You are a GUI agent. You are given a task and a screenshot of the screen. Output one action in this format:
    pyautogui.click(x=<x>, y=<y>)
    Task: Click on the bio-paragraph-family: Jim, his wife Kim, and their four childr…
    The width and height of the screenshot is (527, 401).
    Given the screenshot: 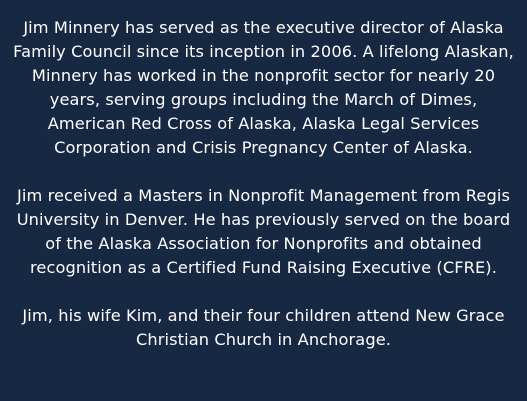 What is the action you would take?
    pyautogui.click(x=263, y=327)
    